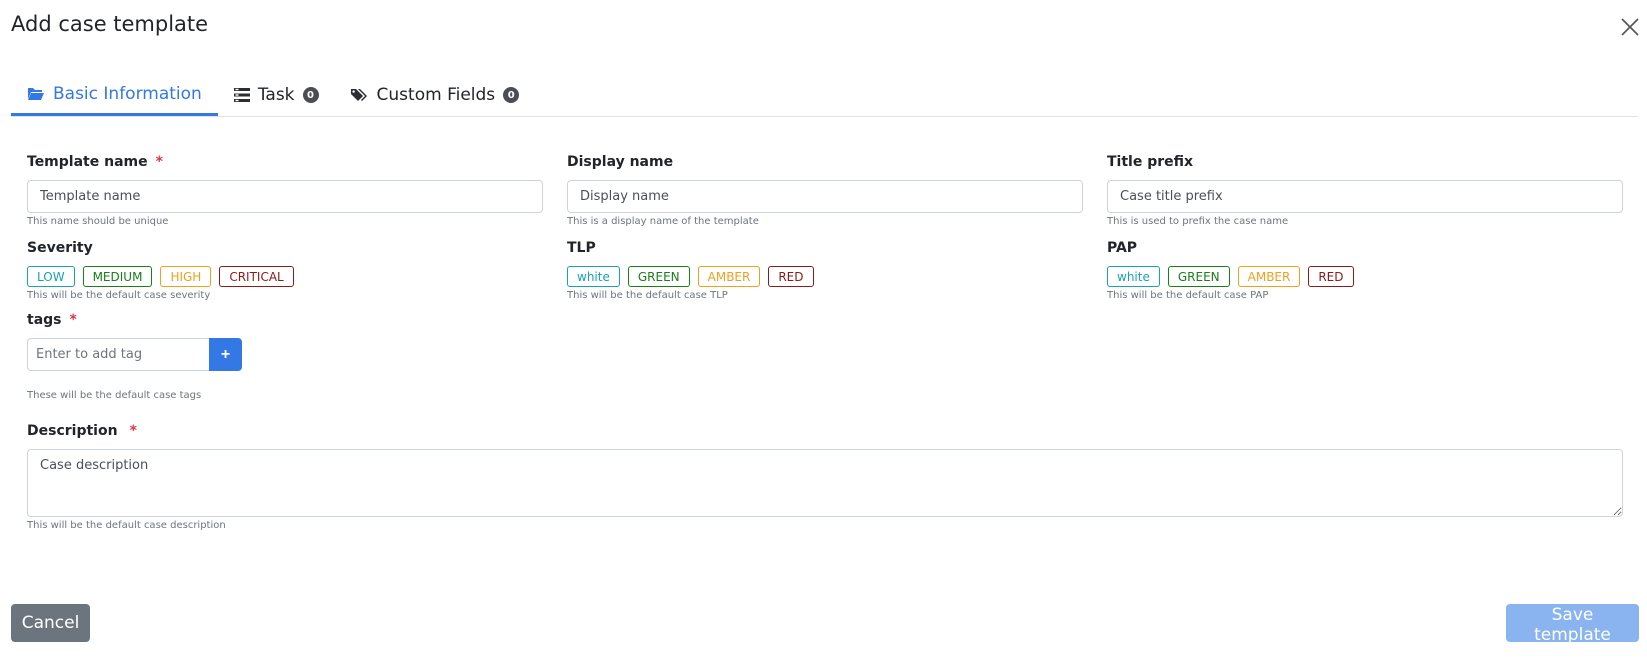  Describe the element at coordinates (593, 276) in the screenshot. I see `tlp-white-button: white` at that location.